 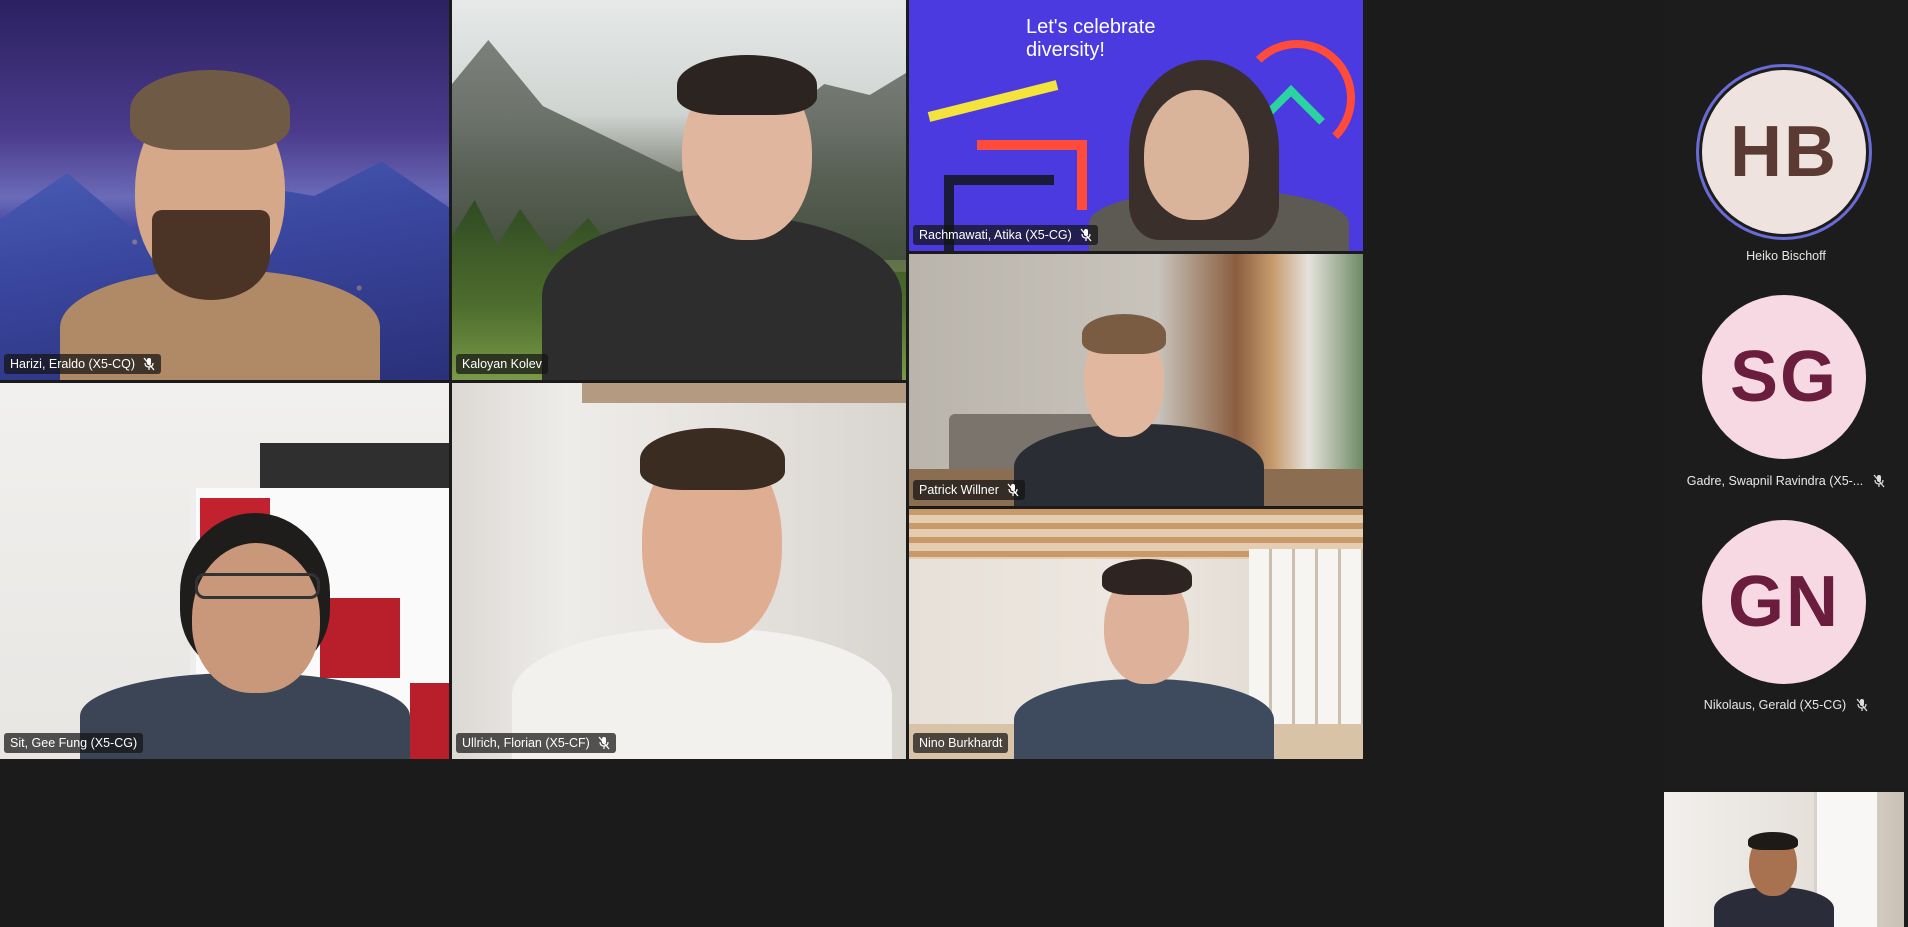 I want to click on name-tag: Kaloyan Kolev, so click(x=502, y=364).